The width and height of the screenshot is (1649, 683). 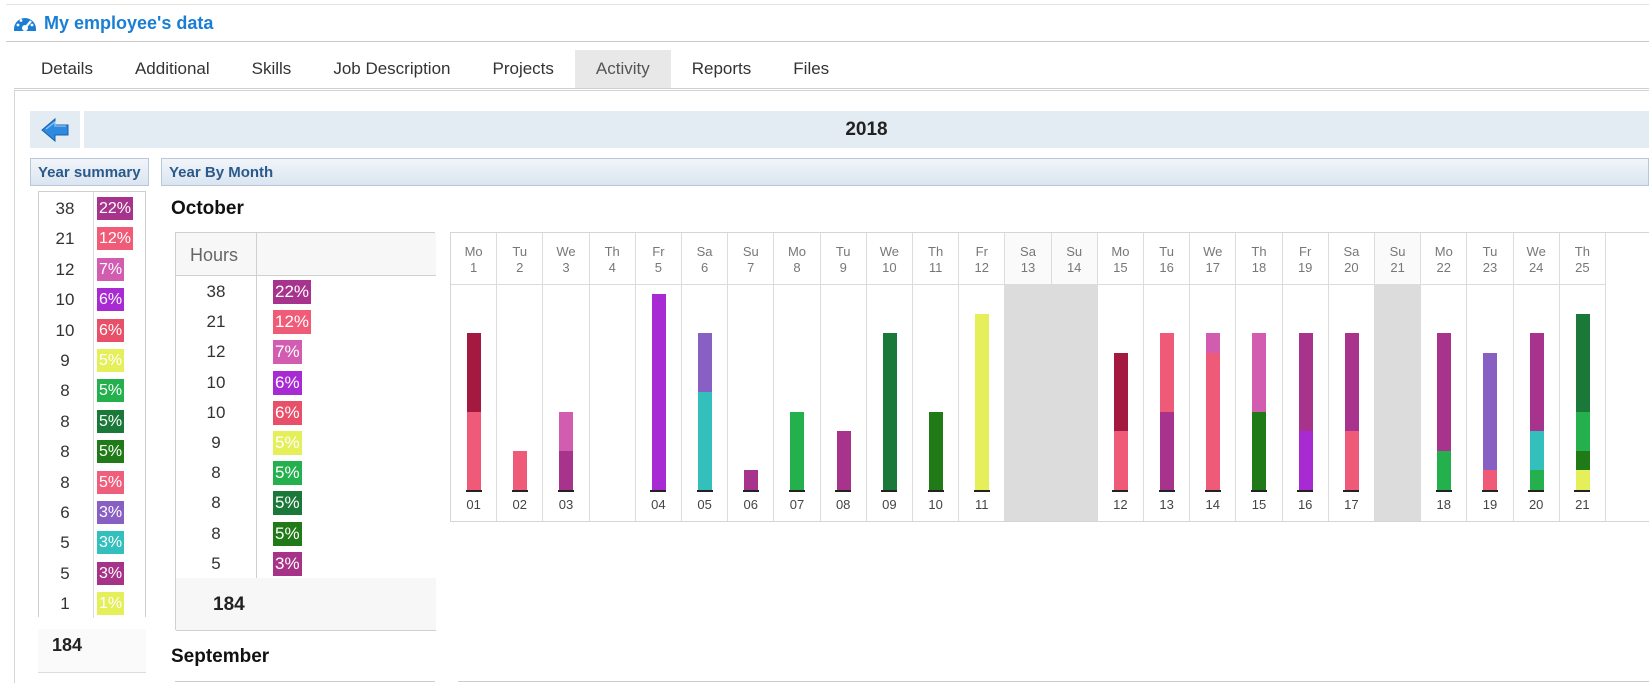 What do you see at coordinates (797, 377) in the screenshot?
I see `calendar-day-8: Mo 8 07` at bounding box center [797, 377].